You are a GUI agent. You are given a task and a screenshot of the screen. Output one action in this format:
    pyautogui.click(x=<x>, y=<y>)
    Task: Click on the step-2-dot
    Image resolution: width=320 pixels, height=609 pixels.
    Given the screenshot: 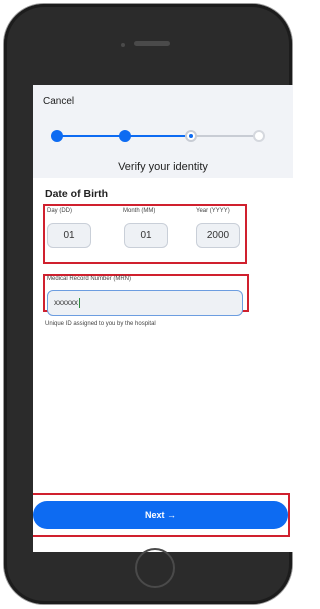 What is the action you would take?
    pyautogui.click(x=125, y=136)
    